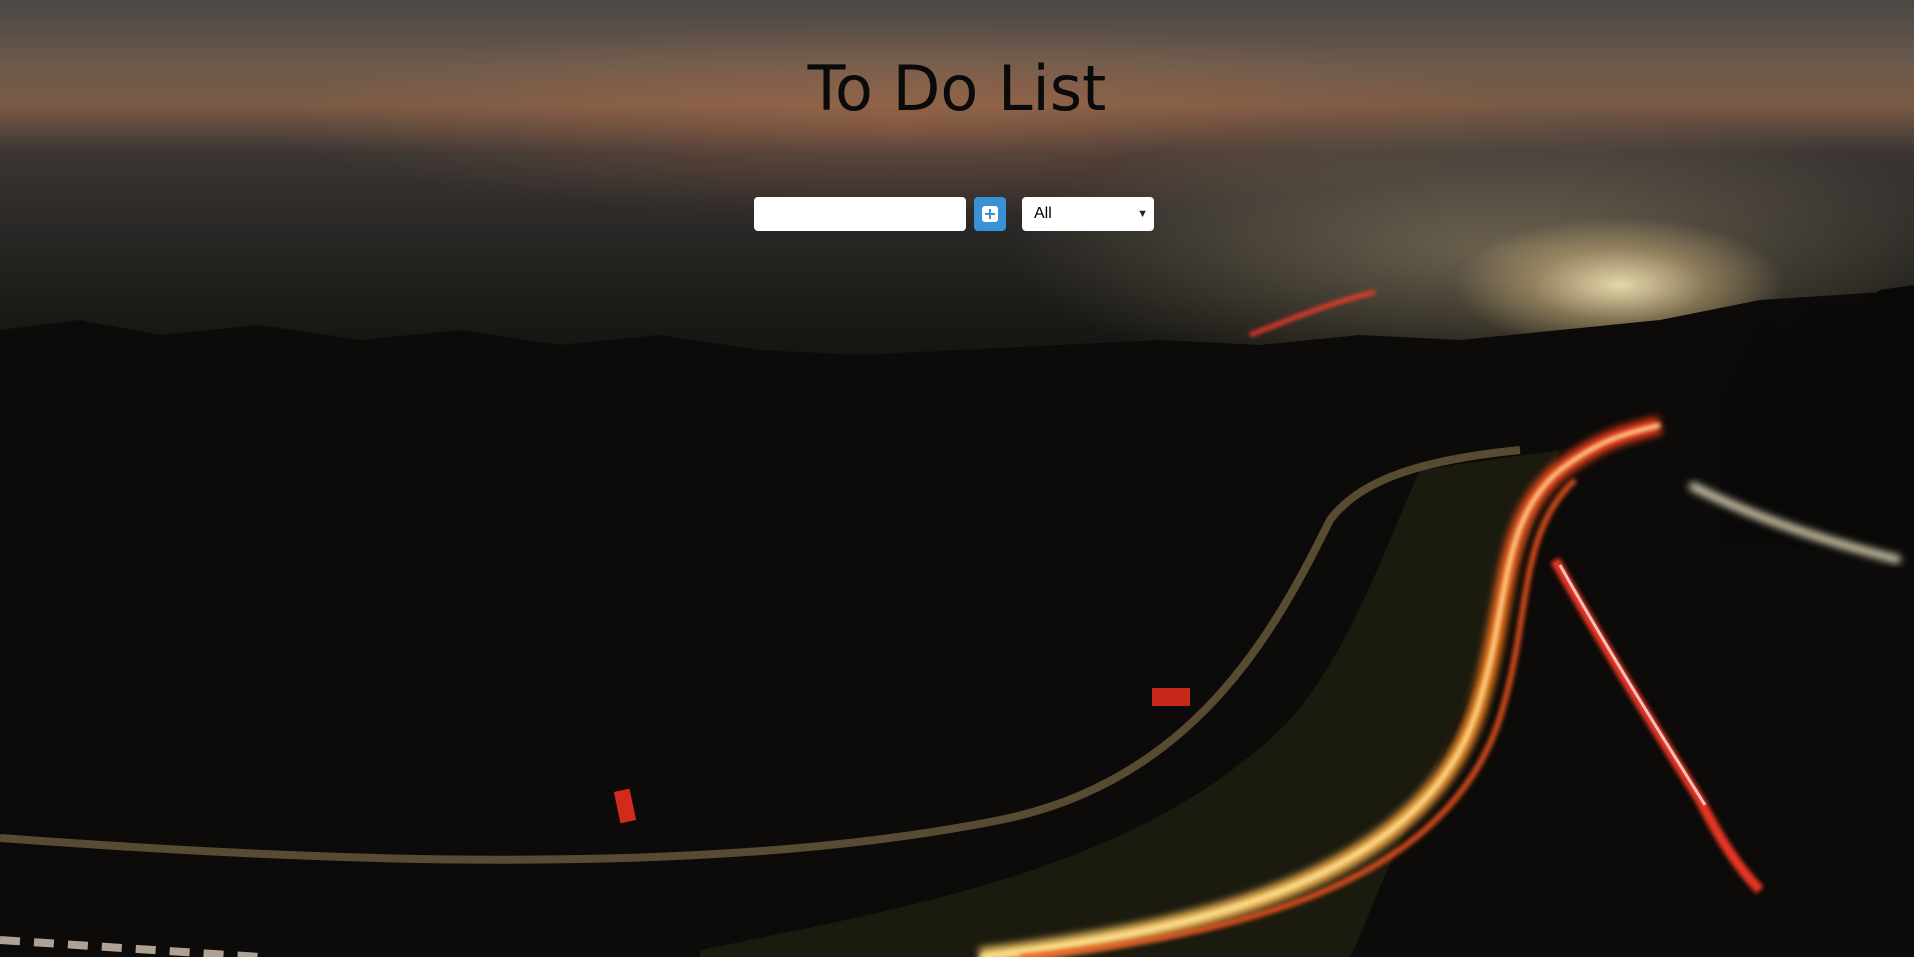 The height and width of the screenshot is (957, 1914). What do you see at coordinates (1142, 214) in the screenshot?
I see `chevron-down-icon: ▼` at bounding box center [1142, 214].